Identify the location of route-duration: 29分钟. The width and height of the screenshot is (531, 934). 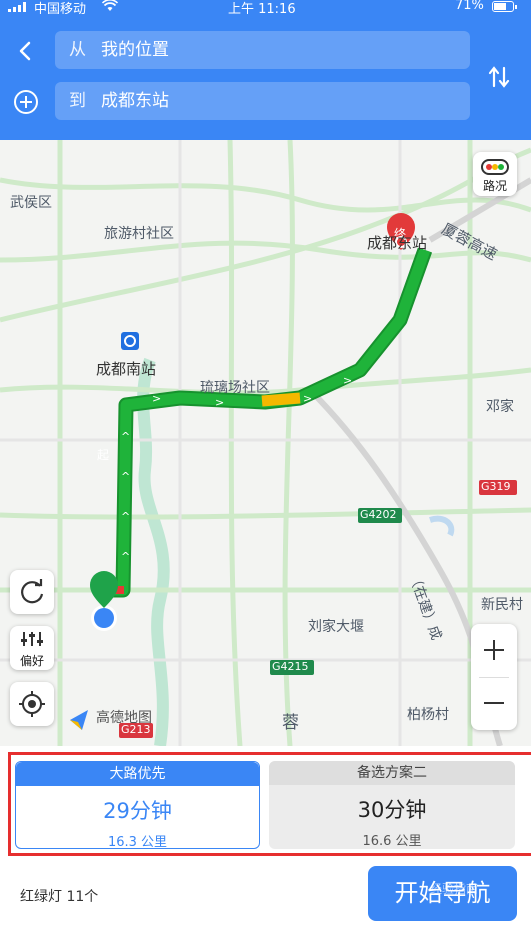
(137, 811).